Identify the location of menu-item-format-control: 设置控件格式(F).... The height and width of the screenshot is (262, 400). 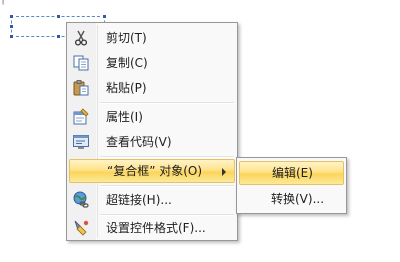
(152, 228).